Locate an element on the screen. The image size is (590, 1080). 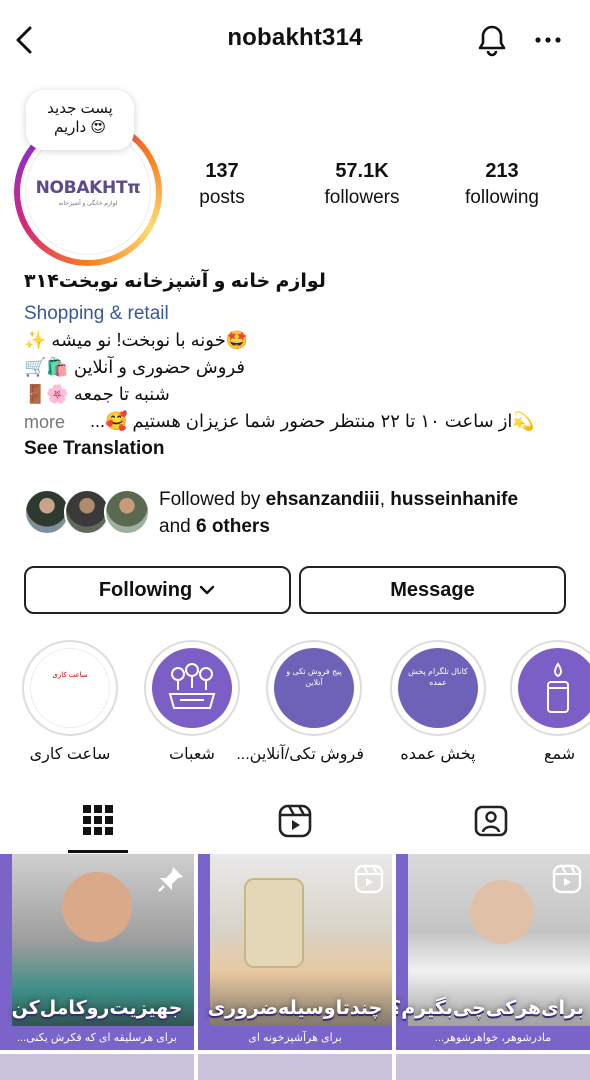
location-pins-icon is located at coordinates (192, 686).